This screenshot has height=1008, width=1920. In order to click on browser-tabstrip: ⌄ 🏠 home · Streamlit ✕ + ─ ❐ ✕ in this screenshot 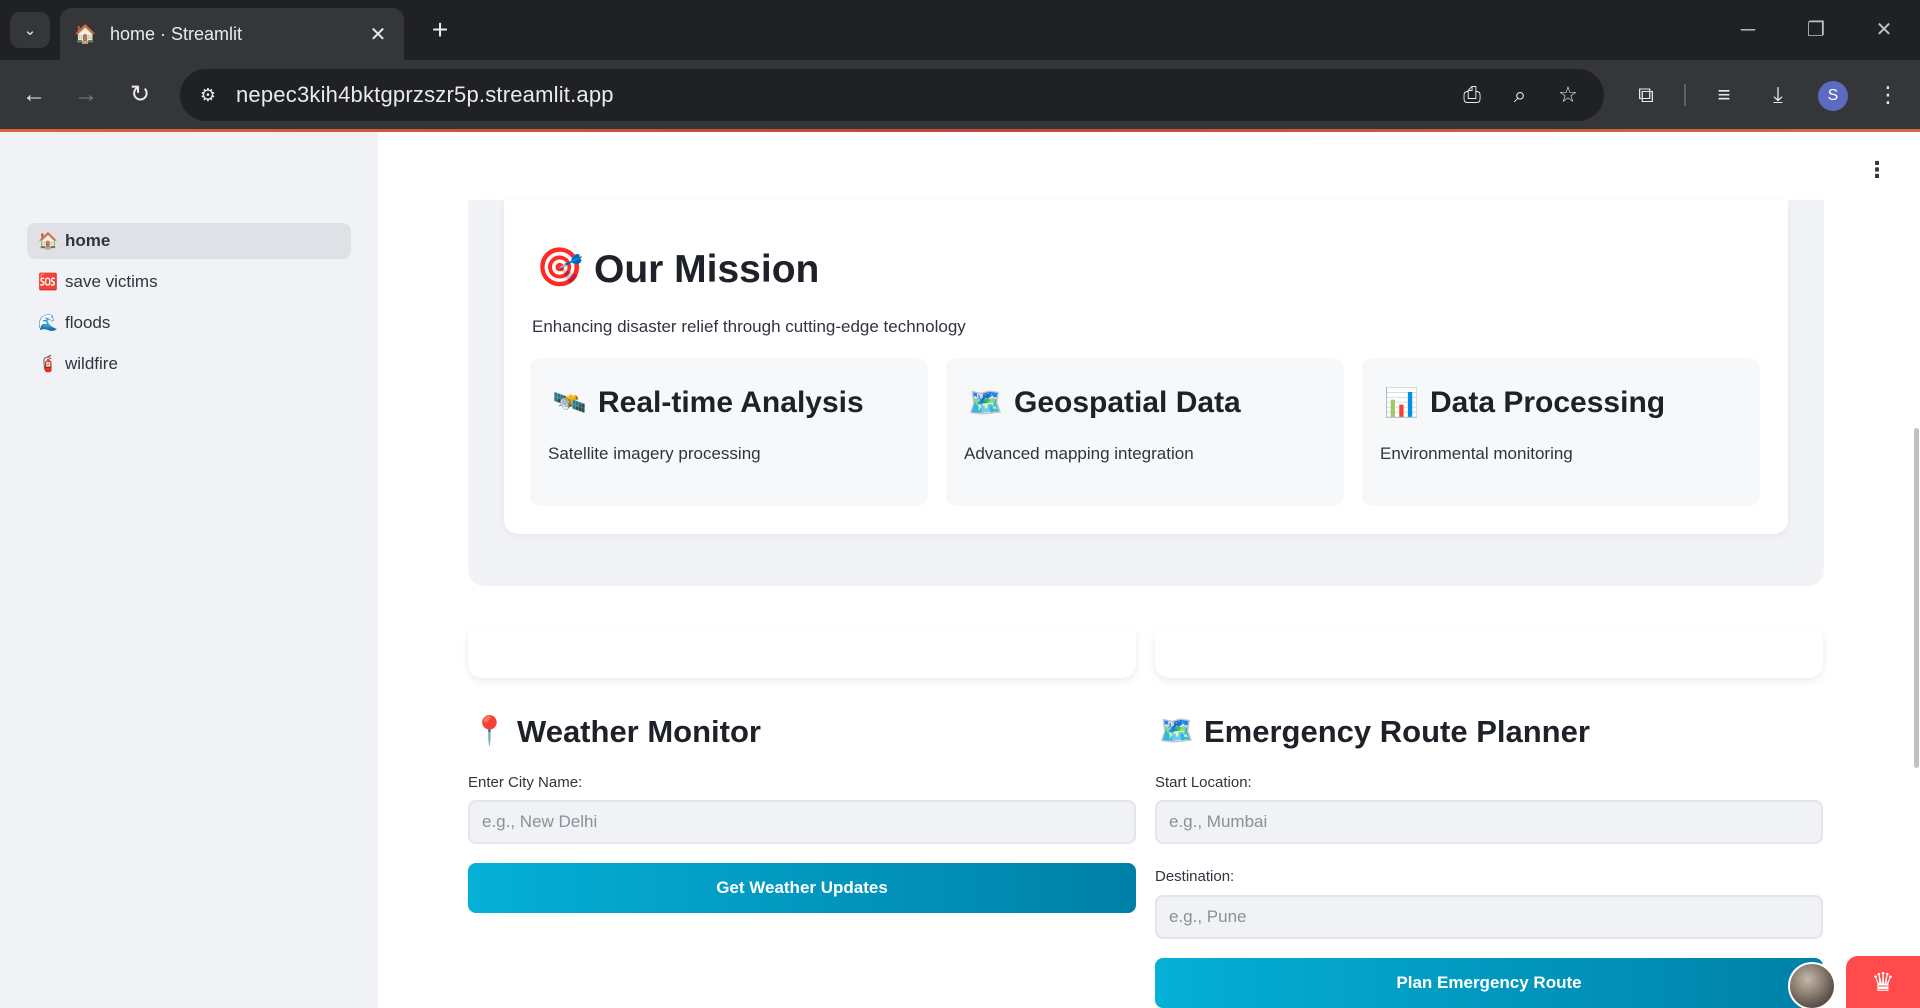, I will do `click(960, 30)`.